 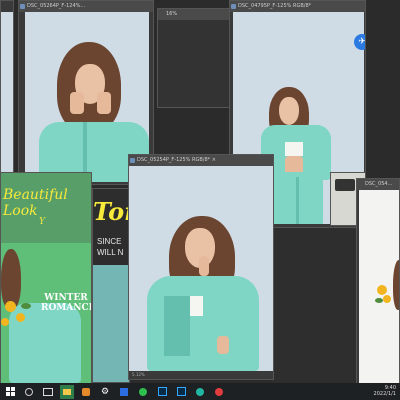 What do you see at coordinates (111, 211) in the screenshot?
I see `magazine-big-letters: Tom` at bounding box center [111, 211].